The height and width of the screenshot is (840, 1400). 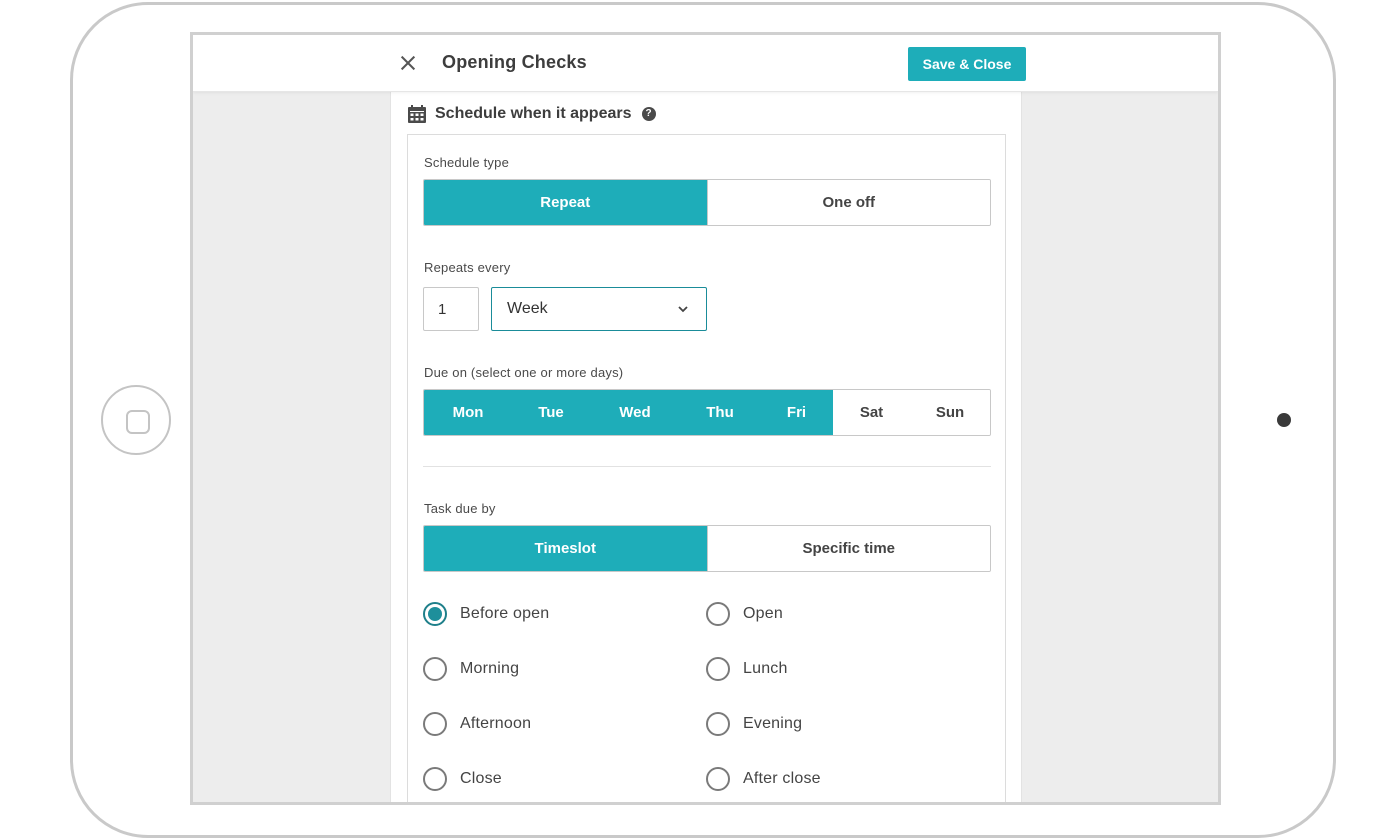 I want to click on timeslot-label: Lunch, so click(x=765, y=668).